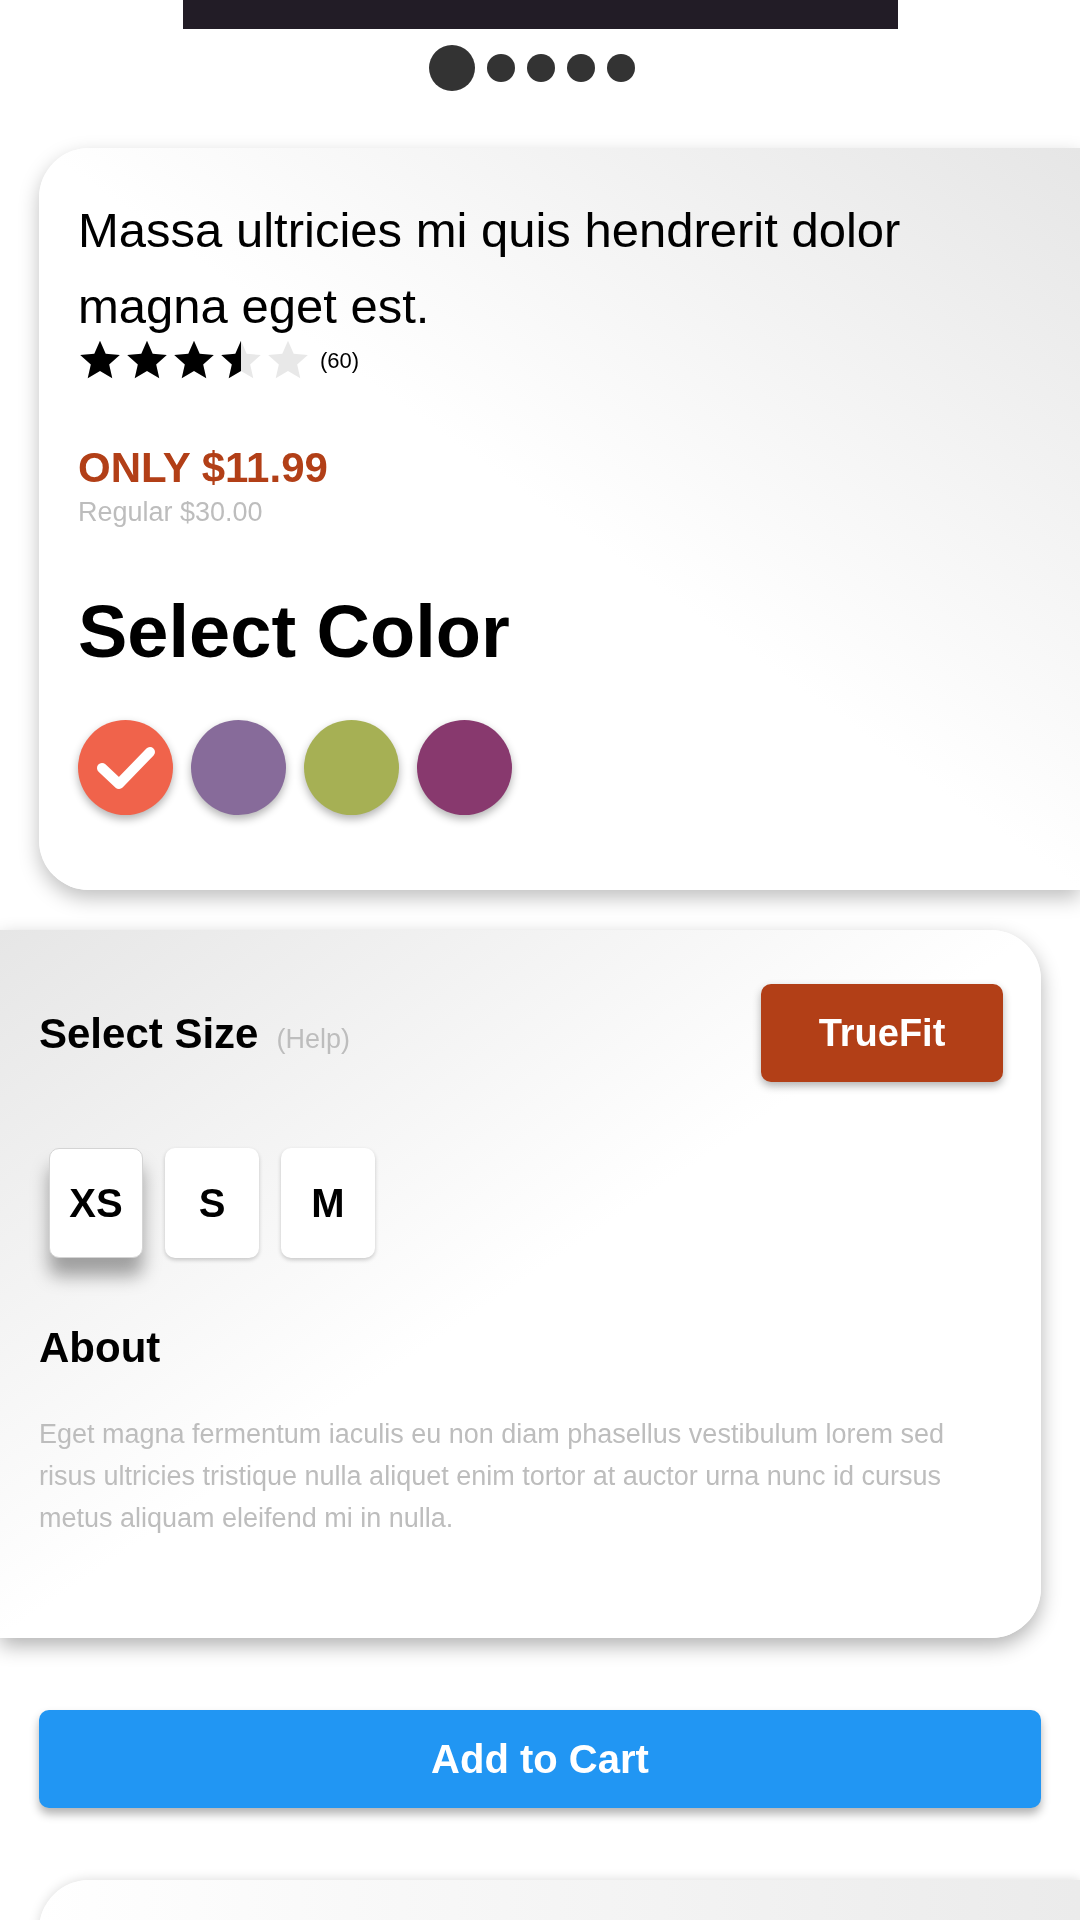 Image resolution: width=1080 pixels, height=1920 pixels. Describe the element at coordinates (490, 268) in the screenshot. I see `product-title: Massa ultricies mi quis hendrerit dolor magna eget est.` at that location.